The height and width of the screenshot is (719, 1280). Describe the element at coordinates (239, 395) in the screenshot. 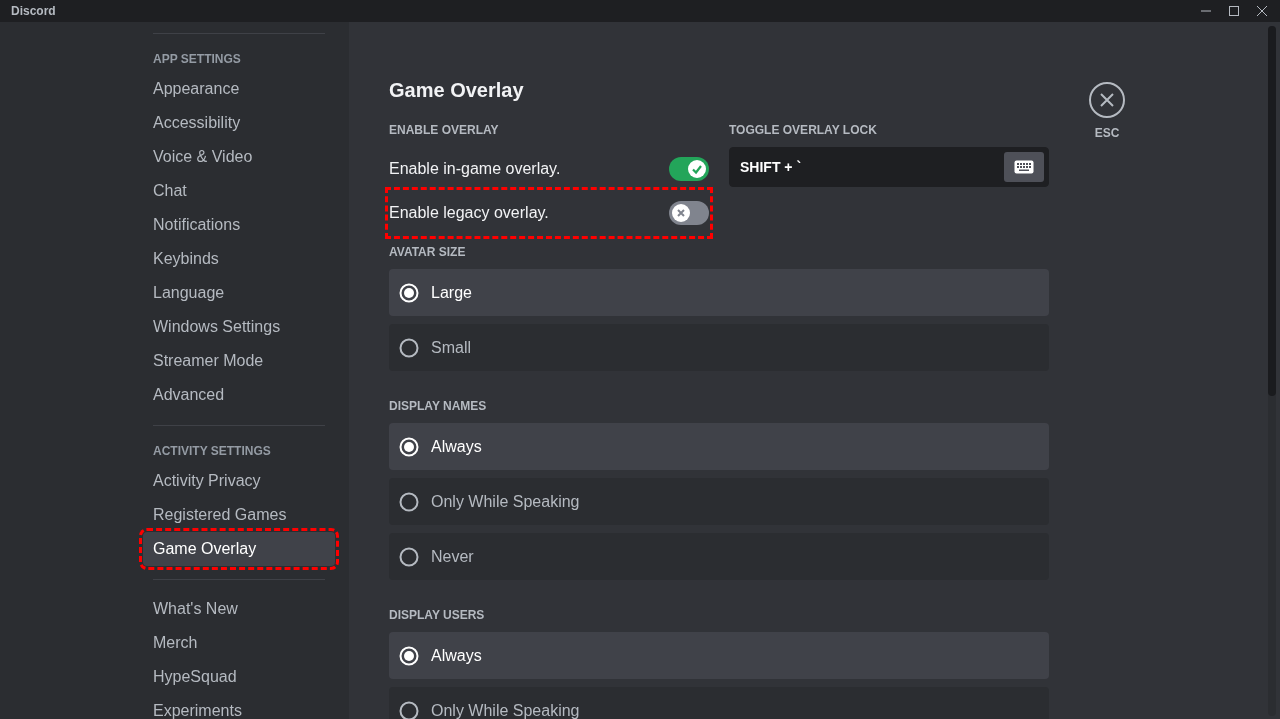

I see `sidebar-item: Advanced` at that location.